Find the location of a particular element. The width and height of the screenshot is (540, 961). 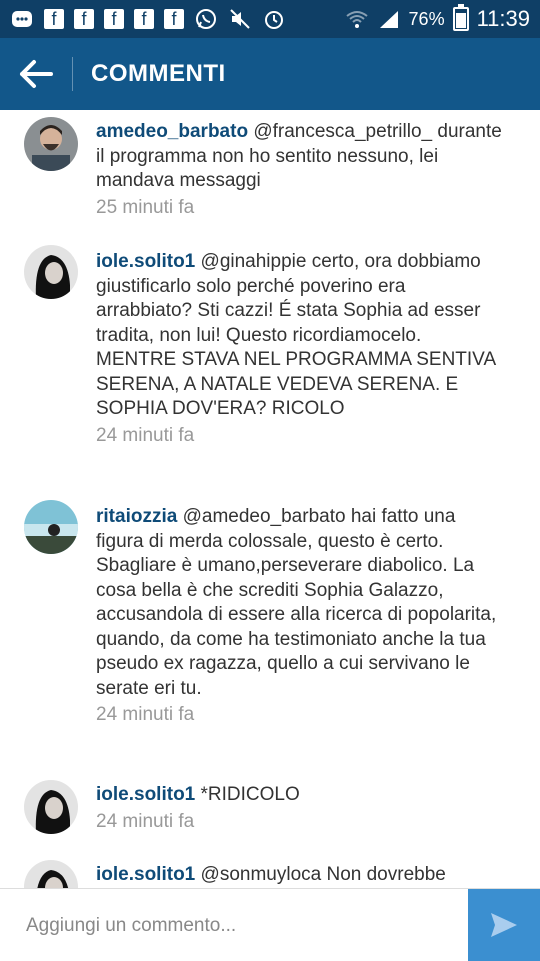

back-arrow-icon is located at coordinates (36, 74).